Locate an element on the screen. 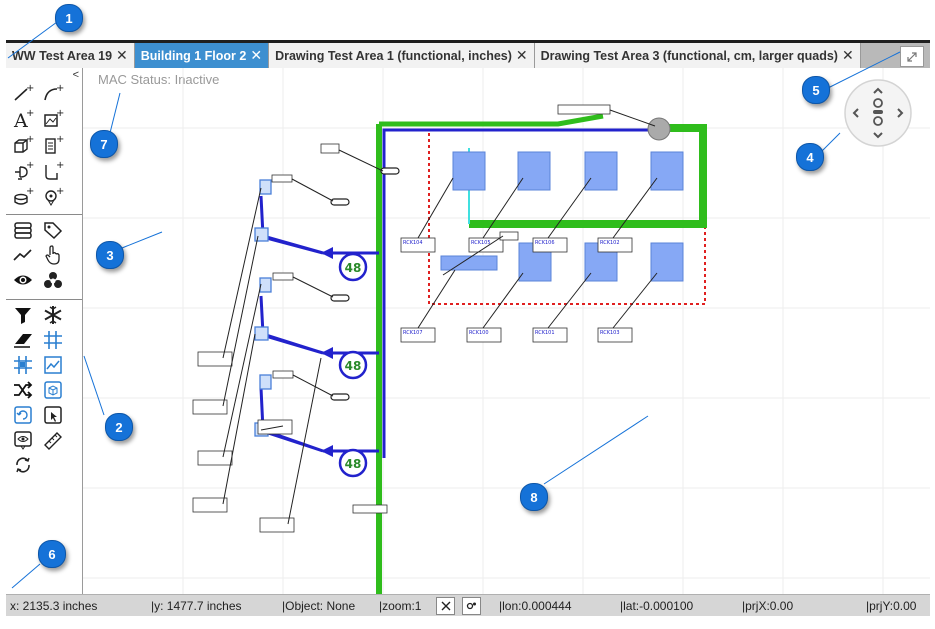 The image size is (935, 629). rack-label: RCK100 is located at coordinates (479, 333).